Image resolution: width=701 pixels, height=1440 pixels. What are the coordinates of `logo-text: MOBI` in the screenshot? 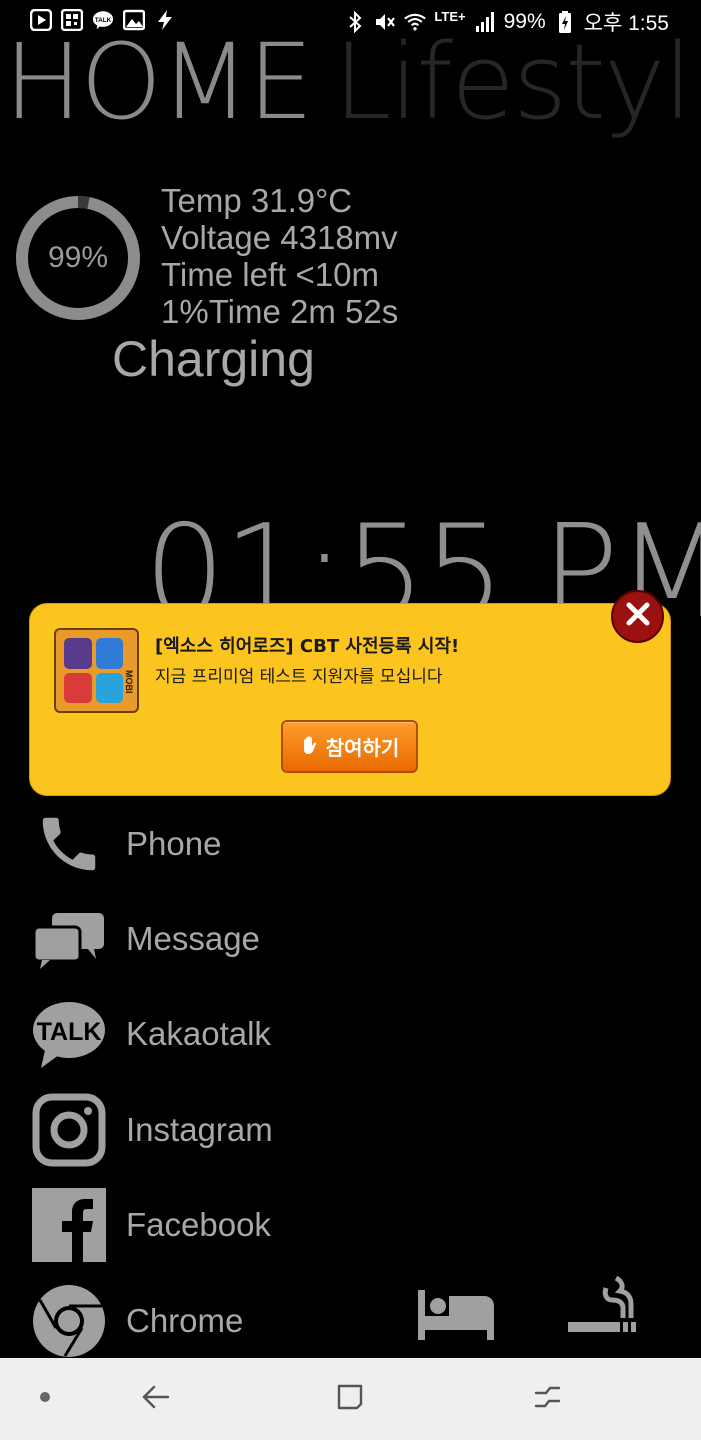 It's located at (129, 682).